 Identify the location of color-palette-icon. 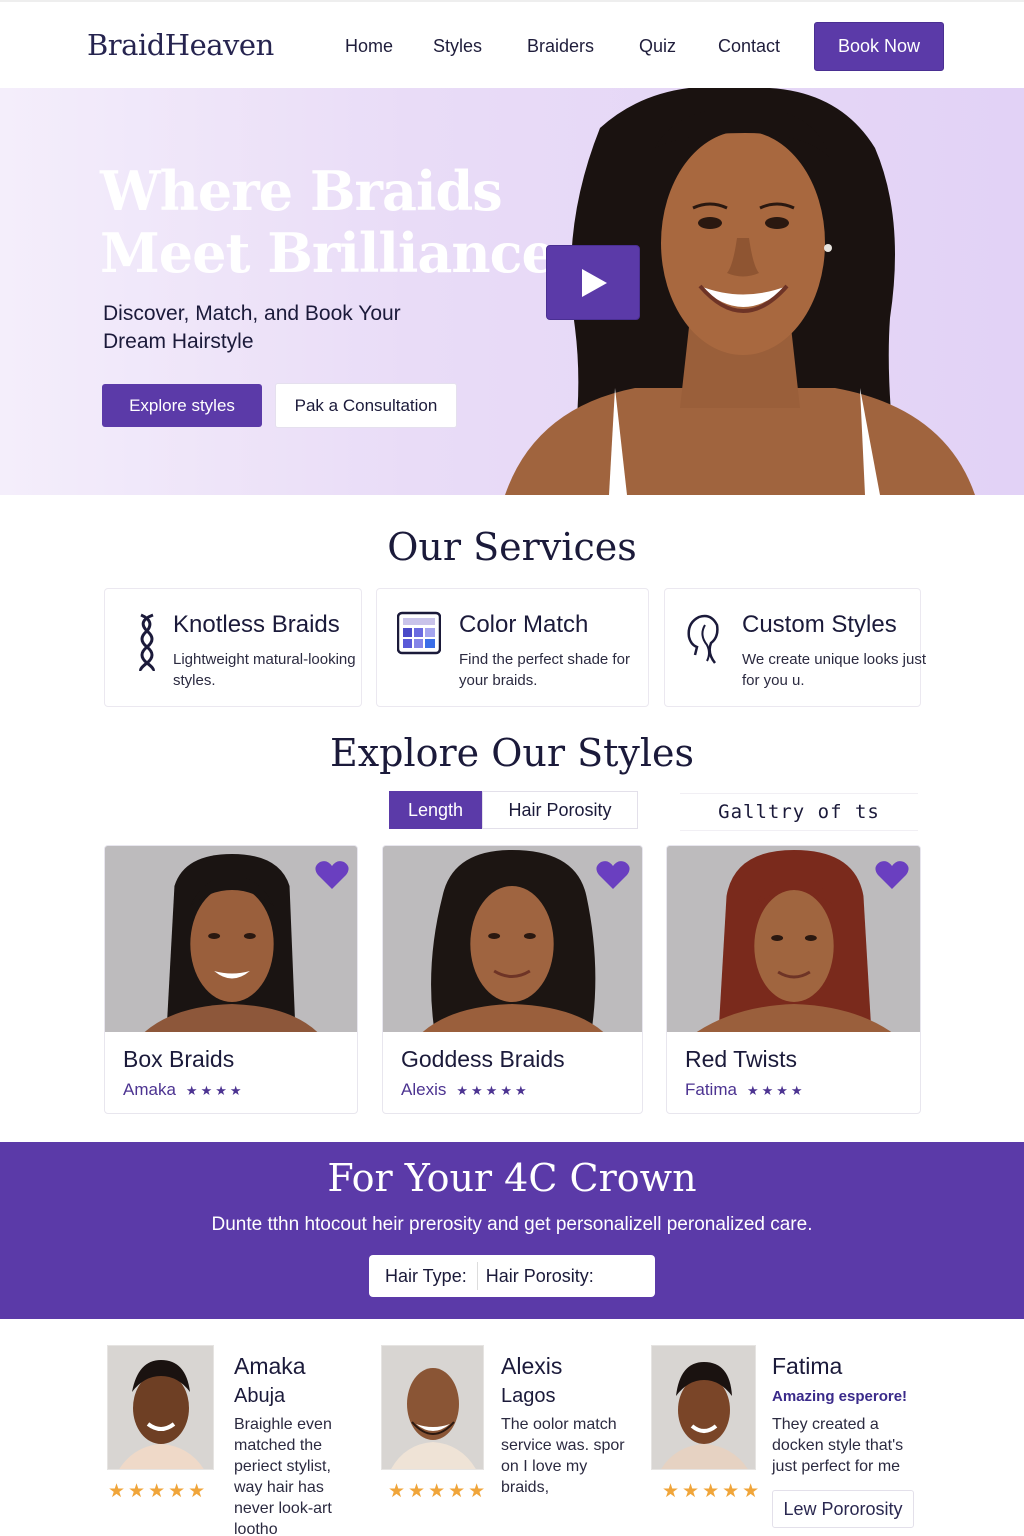
(419, 633).